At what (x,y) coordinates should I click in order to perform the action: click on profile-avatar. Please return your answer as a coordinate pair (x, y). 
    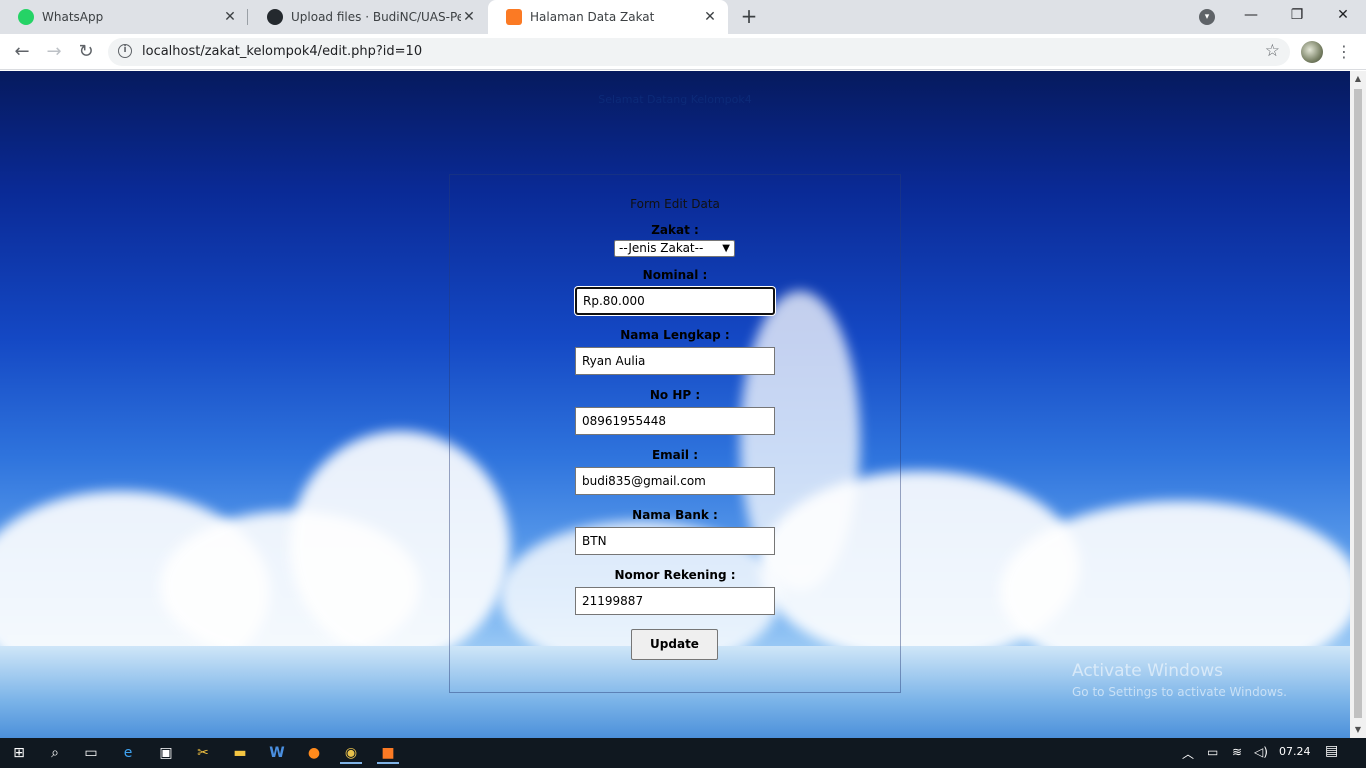
    Looking at the image, I should click on (1312, 52).